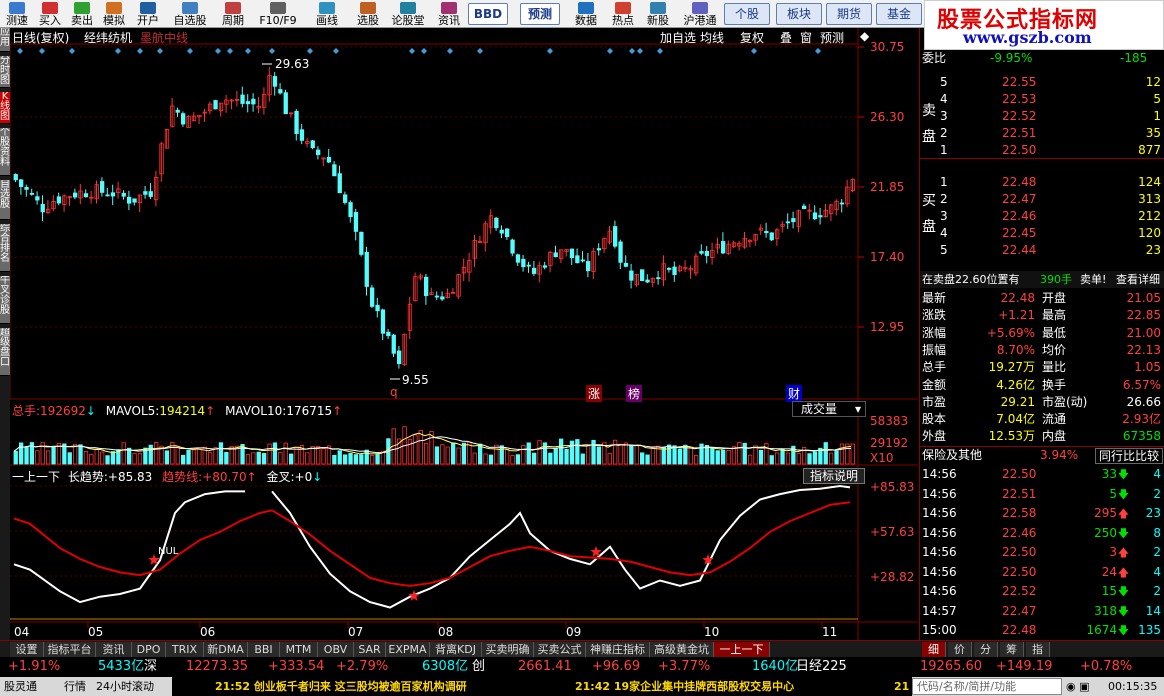  I want to click on status-scroll: 24小时滚动, so click(125, 686).